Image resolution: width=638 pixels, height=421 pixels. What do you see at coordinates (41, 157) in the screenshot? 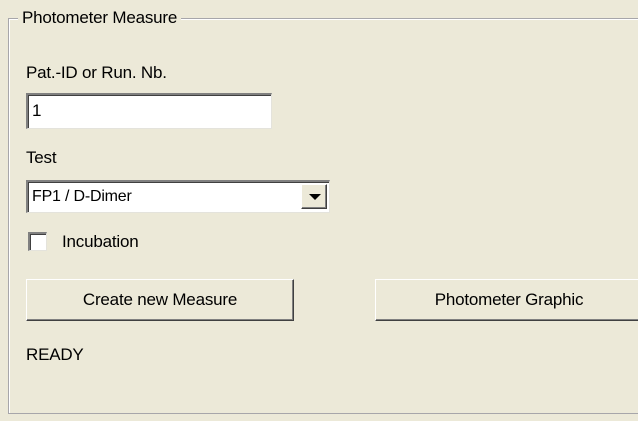
I see `test-label: Test` at bounding box center [41, 157].